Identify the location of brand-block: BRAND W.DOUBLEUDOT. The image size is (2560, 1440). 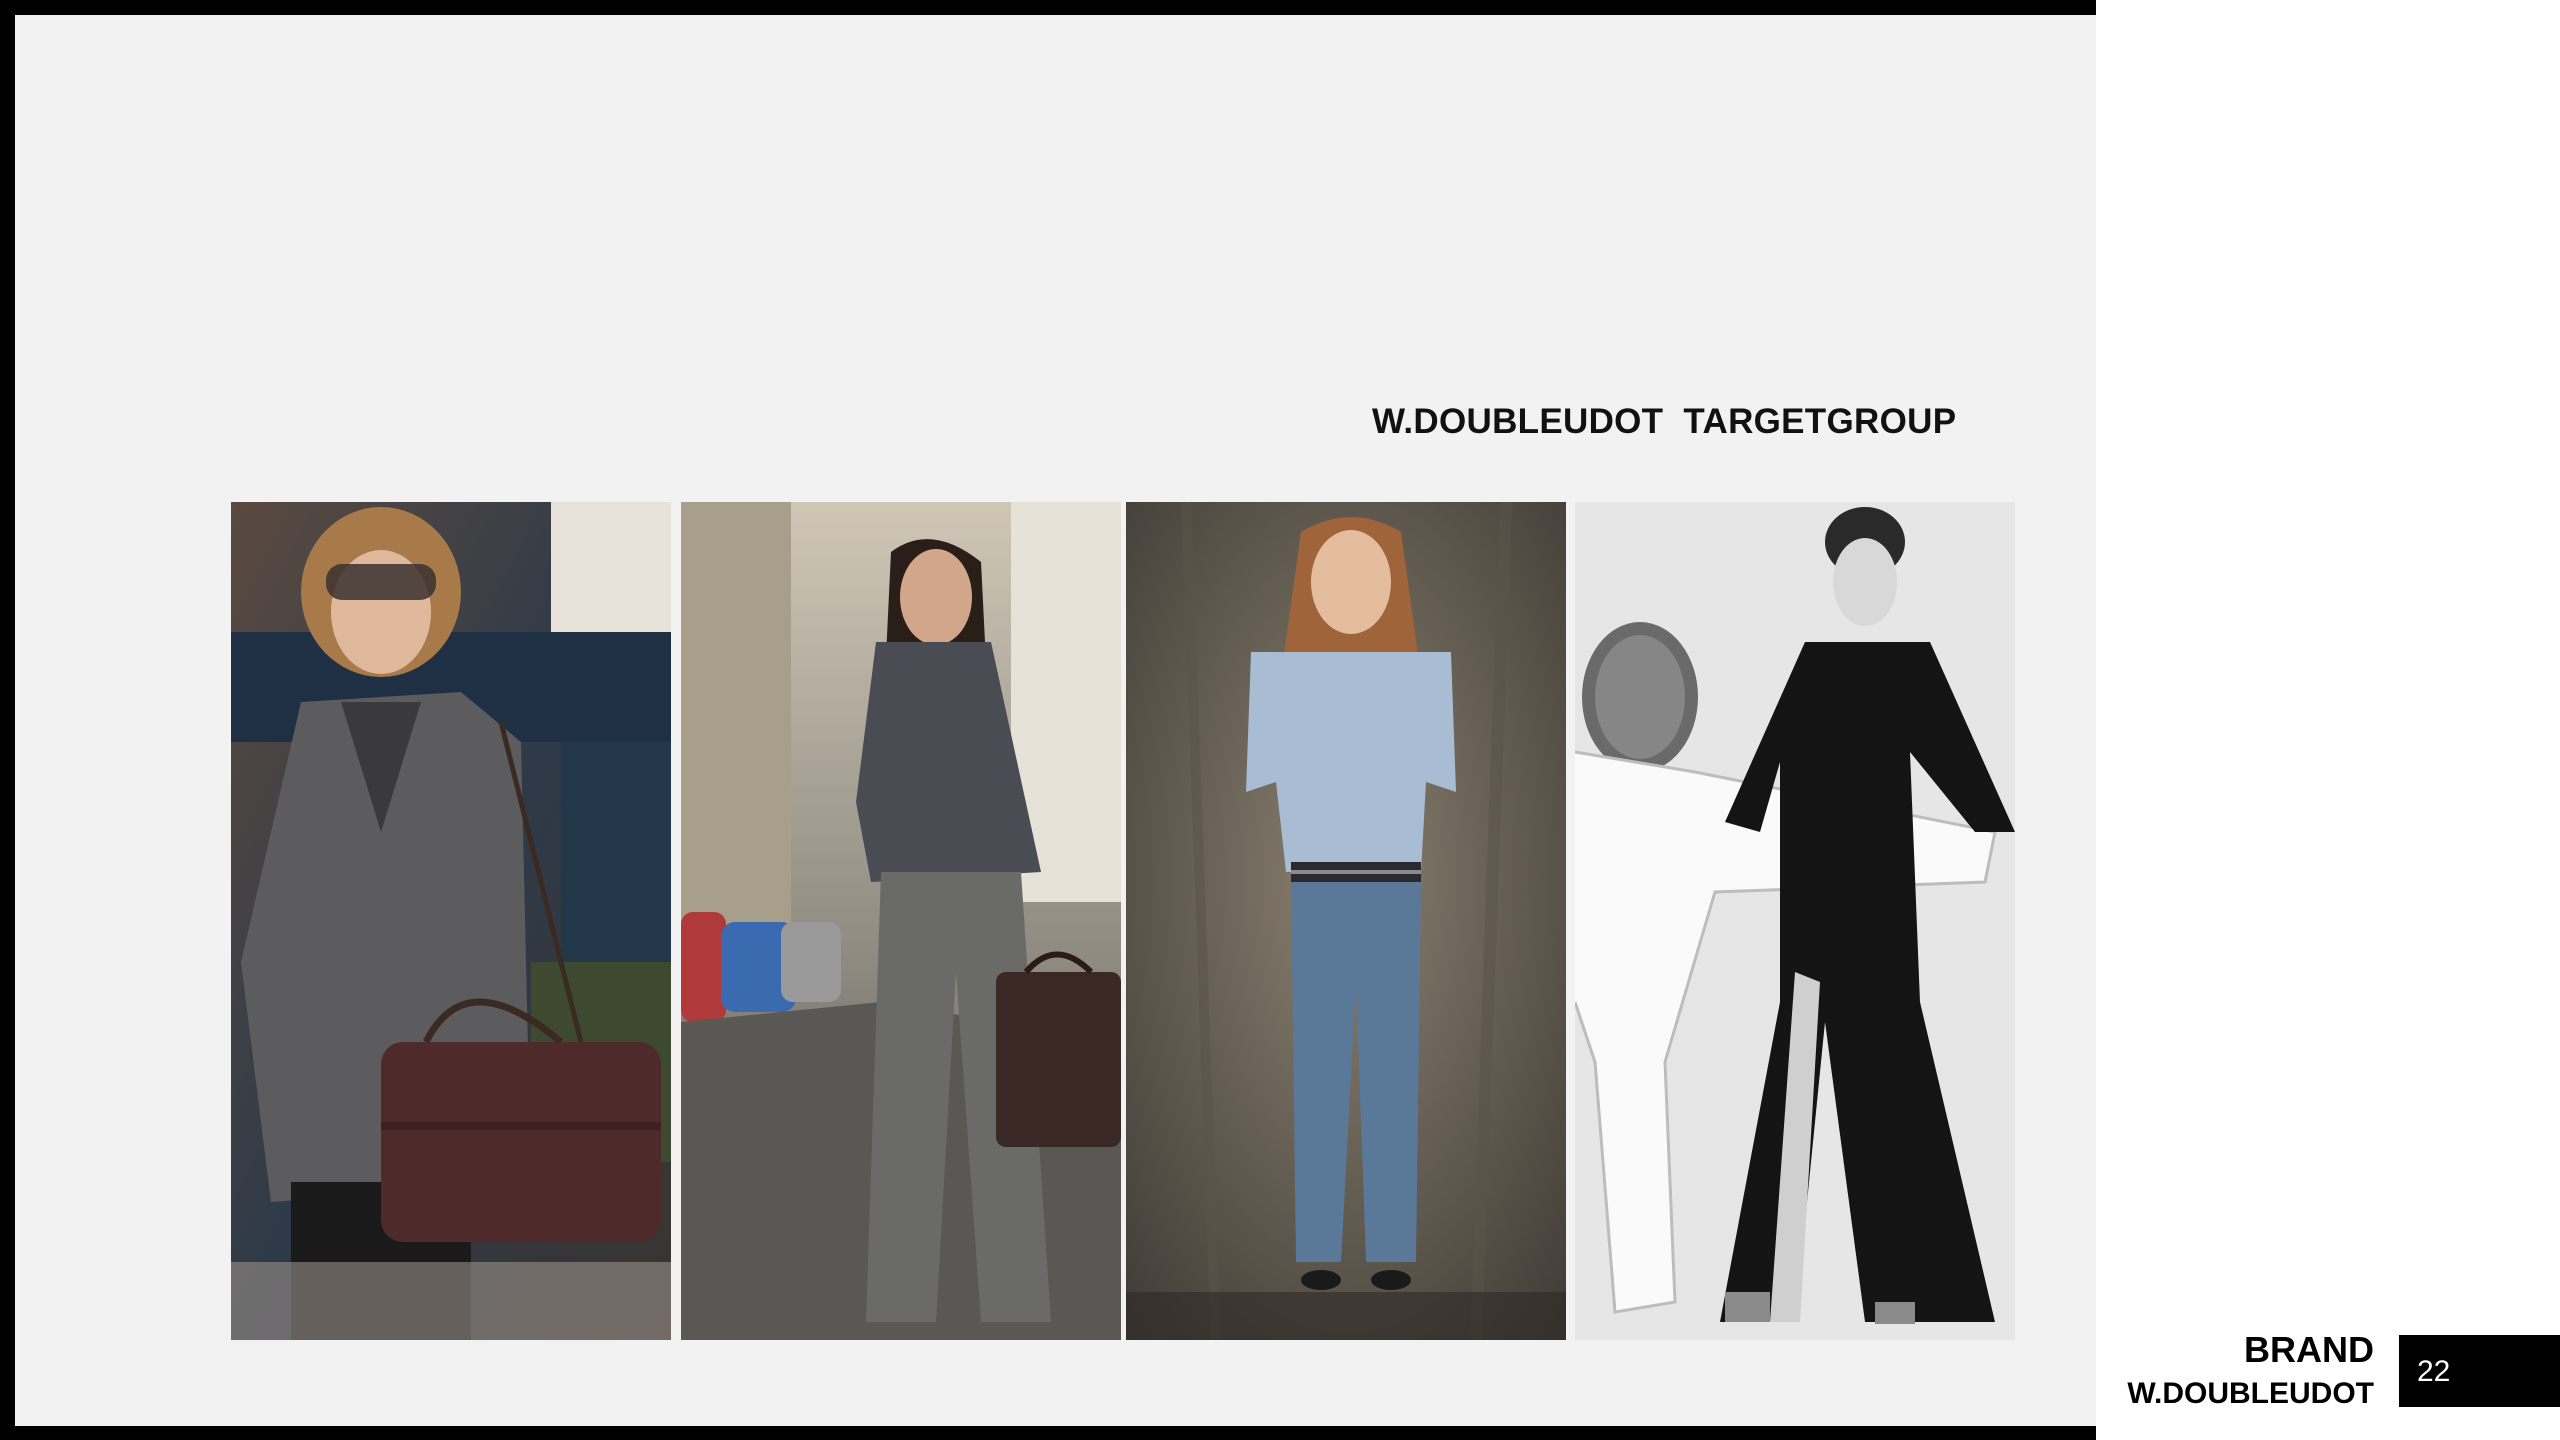
(2250, 1372).